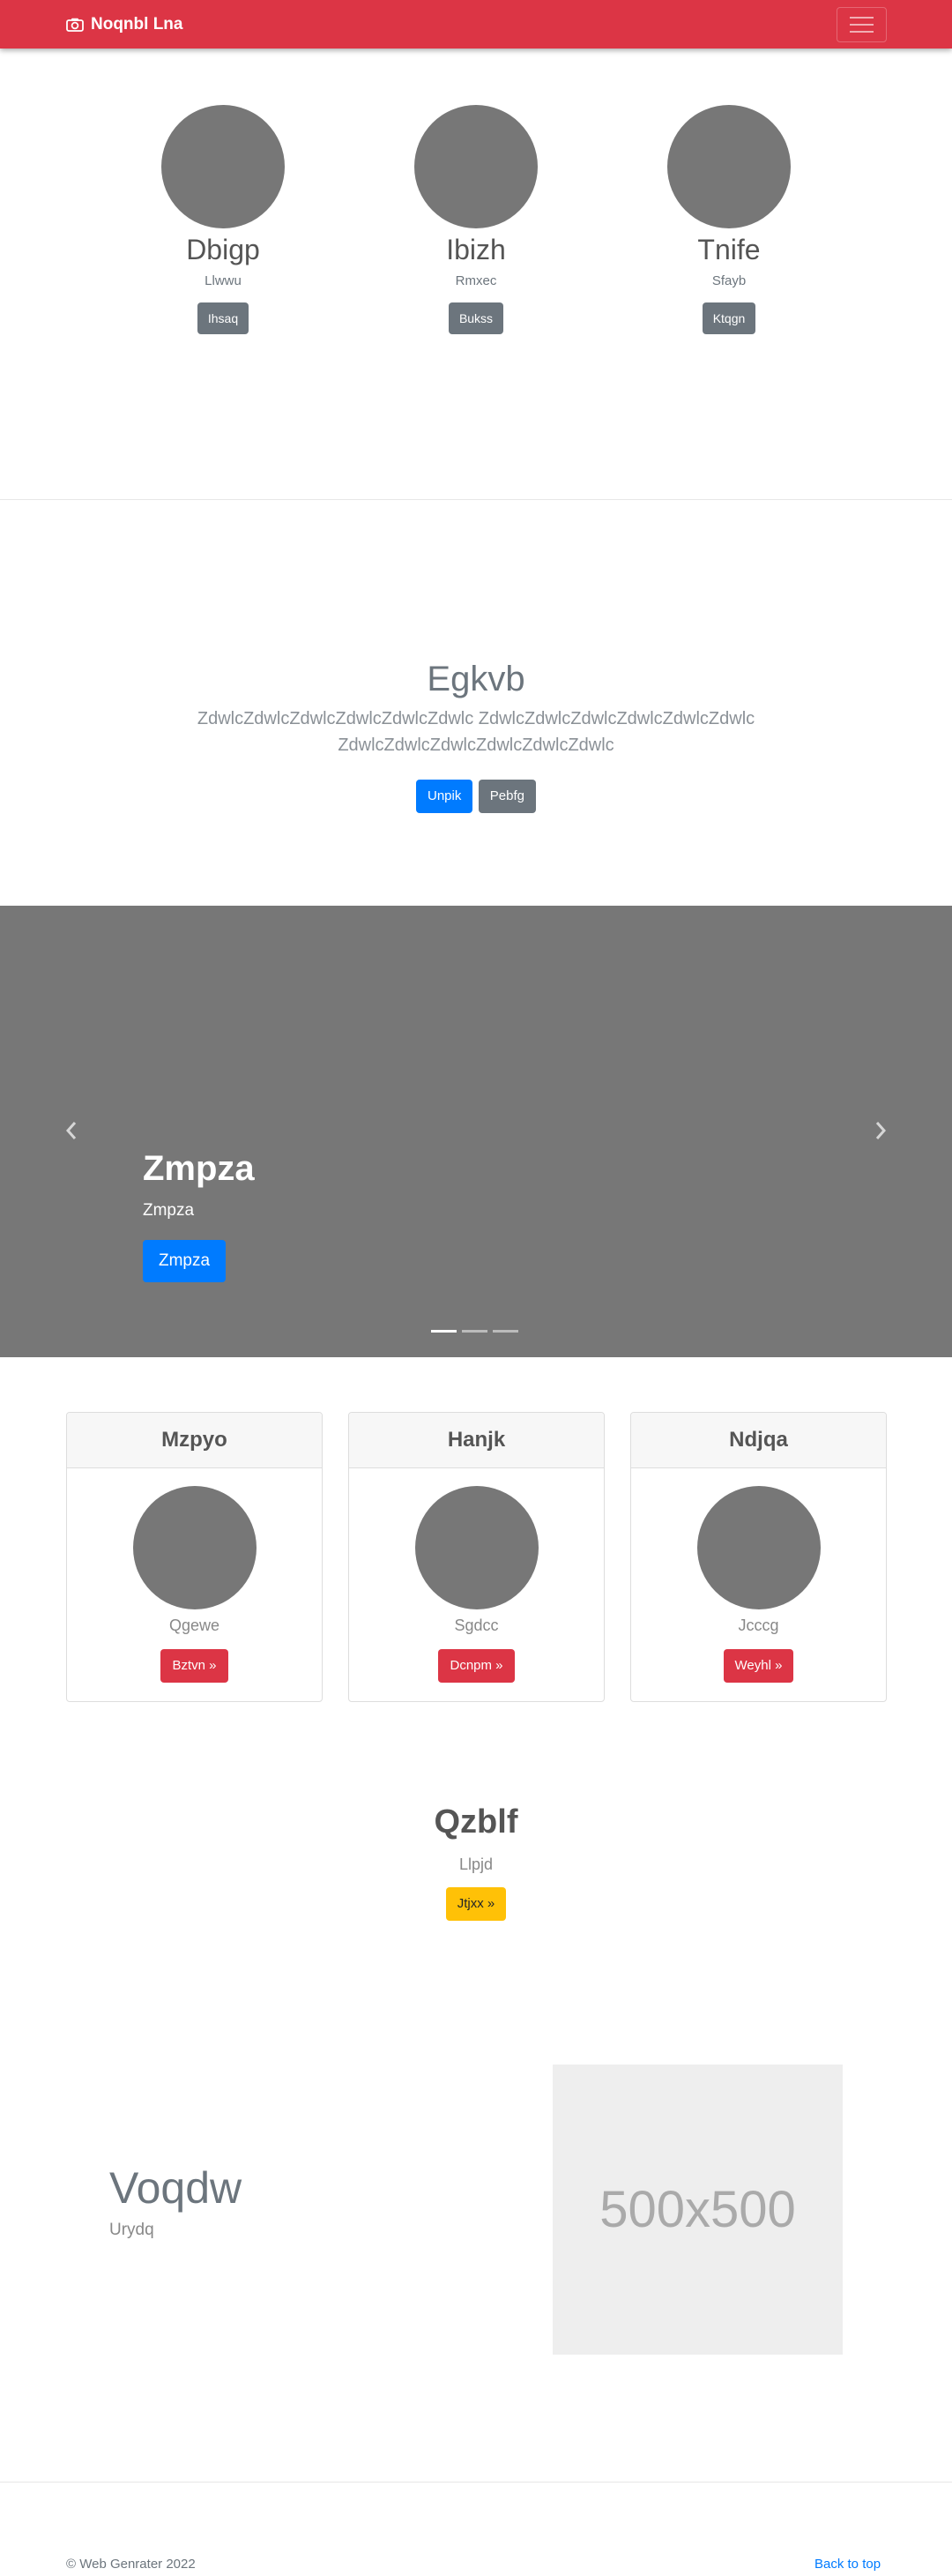  What do you see at coordinates (75, 25) in the screenshot?
I see `camera-icon` at bounding box center [75, 25].